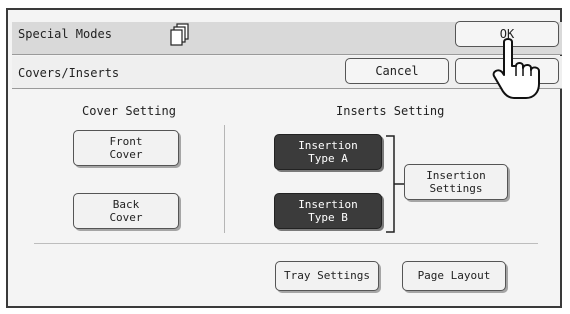 The image size is (570, 314). I want to click on pointing-hand-icon, so click(516, 68).